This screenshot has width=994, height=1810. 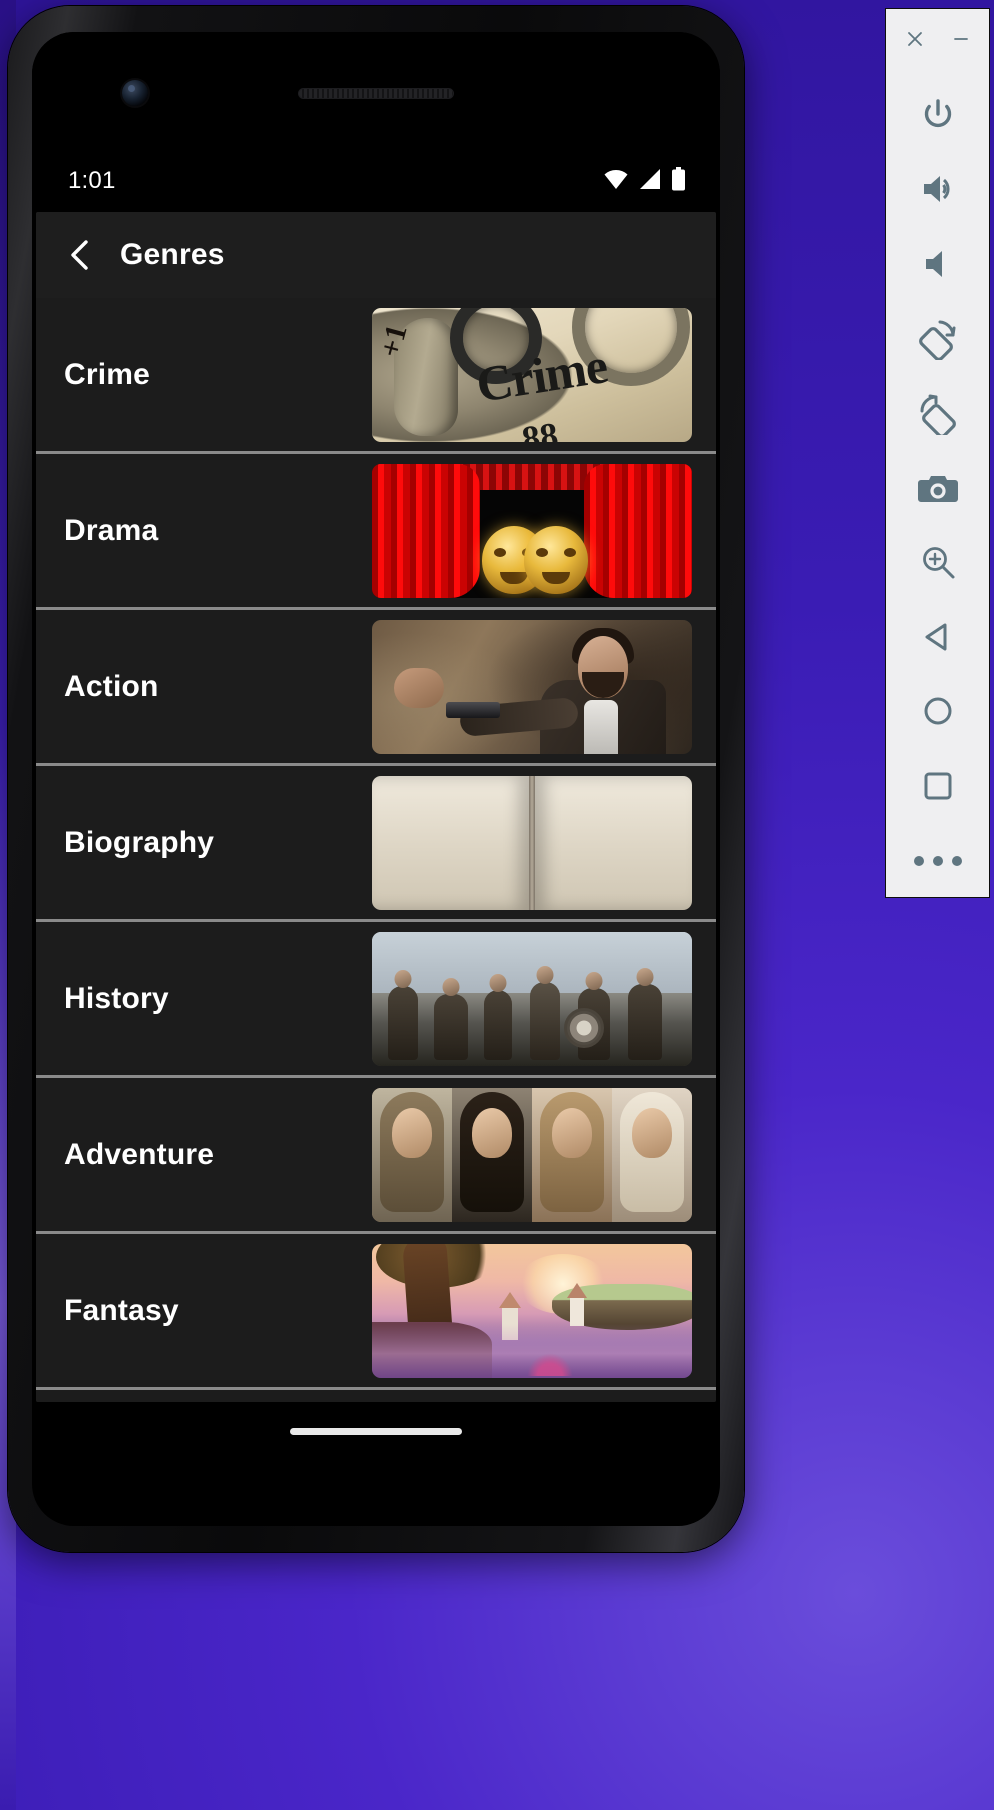 What do you see at coordinates (172, 254) in the screenshot?
I see `page-title: Genres` at bounding box center [172, 254].